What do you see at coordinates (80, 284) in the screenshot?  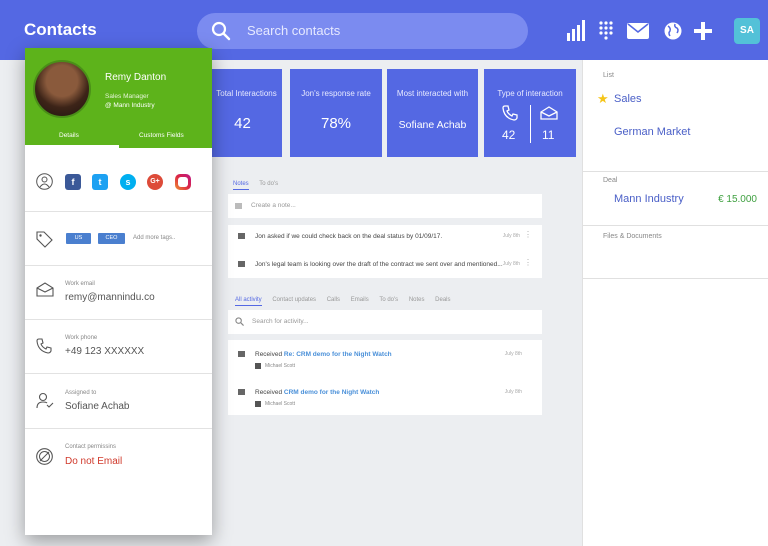 I see `work-email-label: Work email` at bounding box center [80, 284].